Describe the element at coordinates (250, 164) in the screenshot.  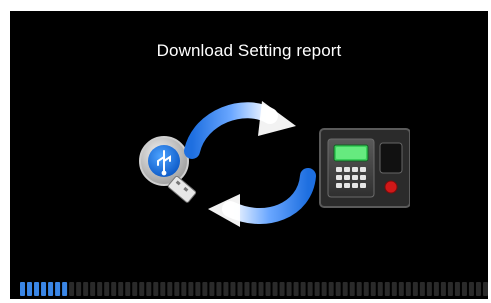
I see `sync-arrows-icon` at that location.